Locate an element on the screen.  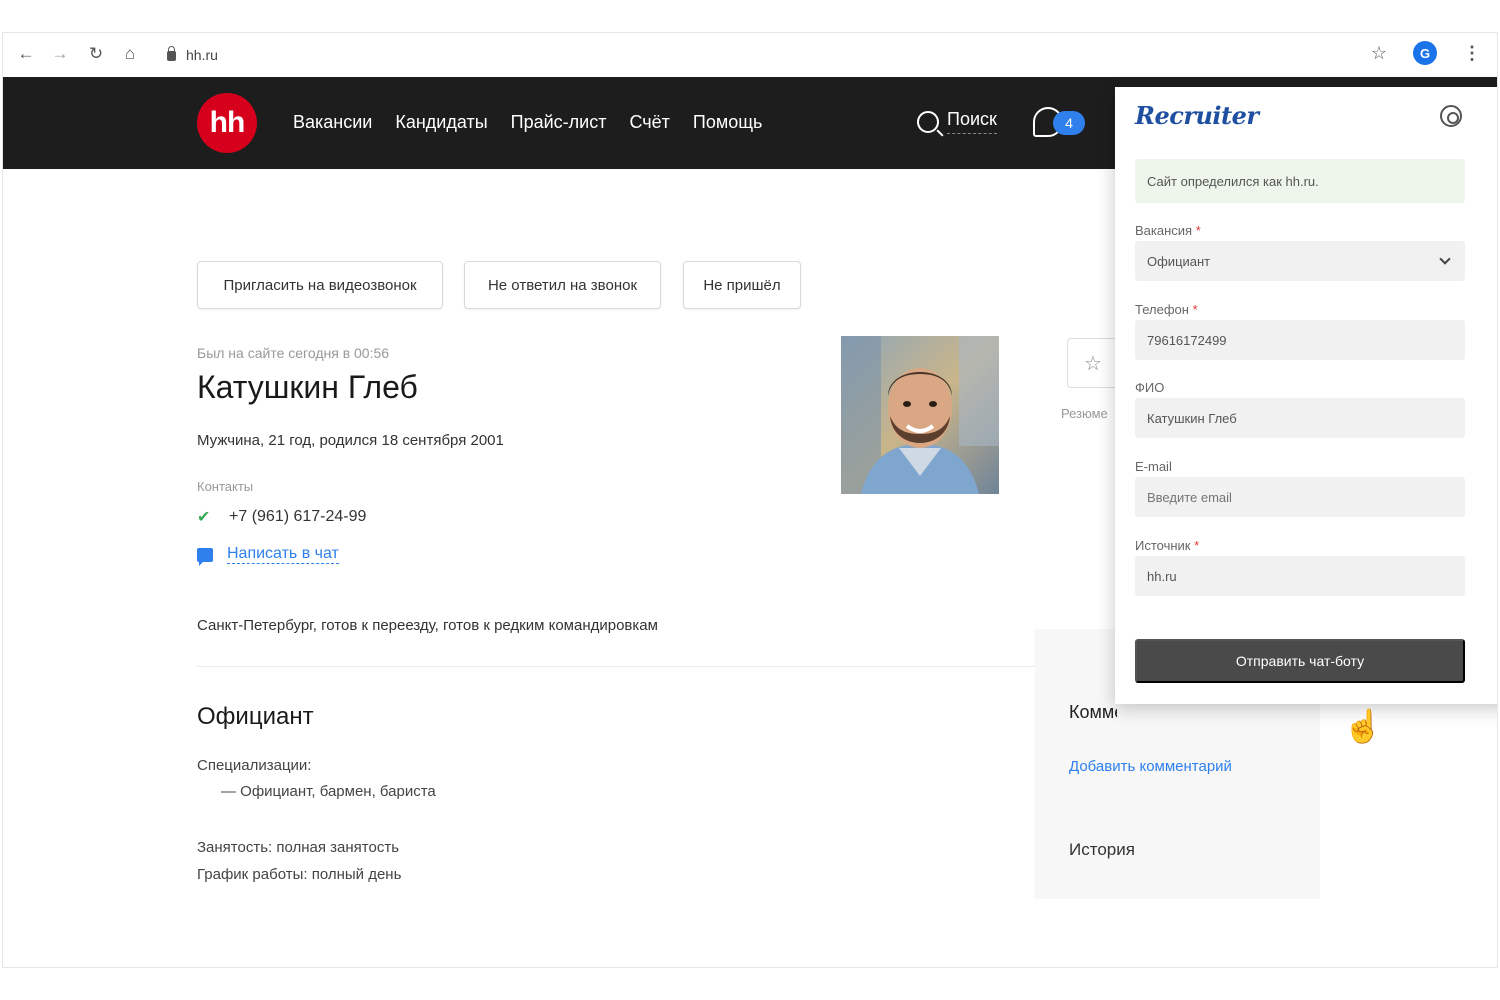
phone-label: Телефон * is located at coordinates (1166, 309).